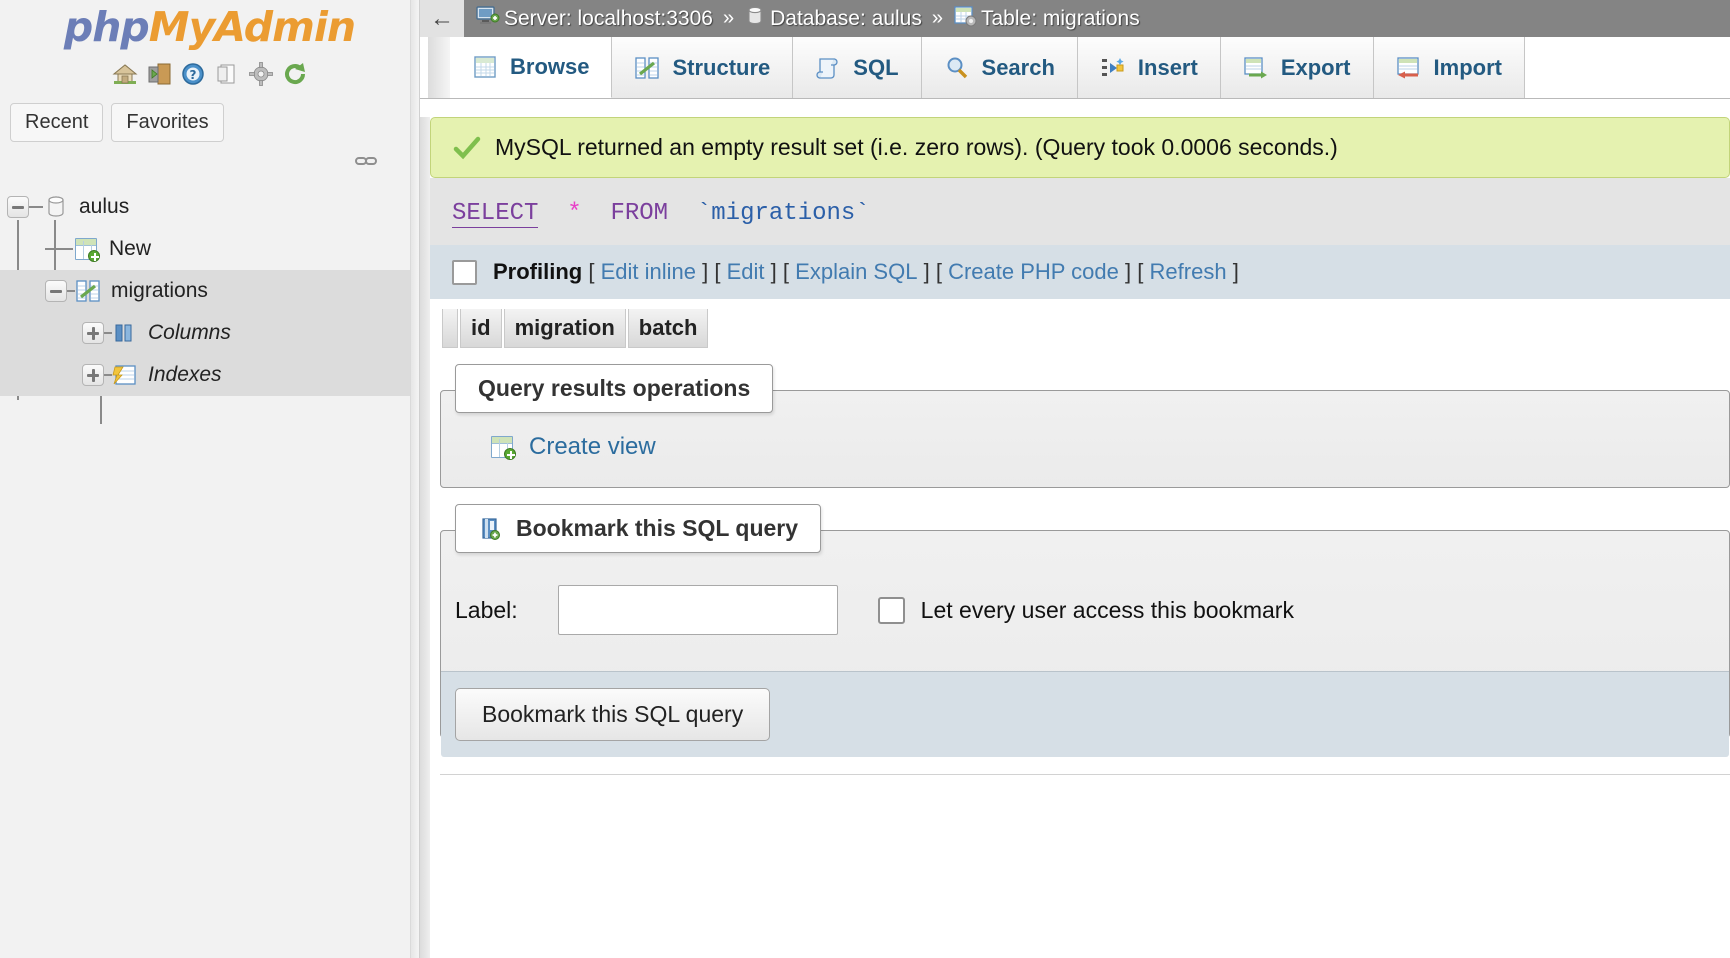 This screenshot has width=1730, height=958. What do you see at coordinates (592, 447) in the screenshot?
I see `create-view-link: Create view` at bounding box center [592, 447].